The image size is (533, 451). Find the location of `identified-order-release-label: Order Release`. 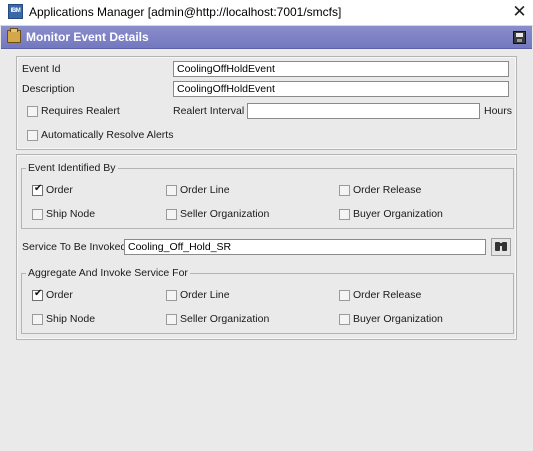

identified-order-release-label: Order Release is located at coordinates (387, 190).